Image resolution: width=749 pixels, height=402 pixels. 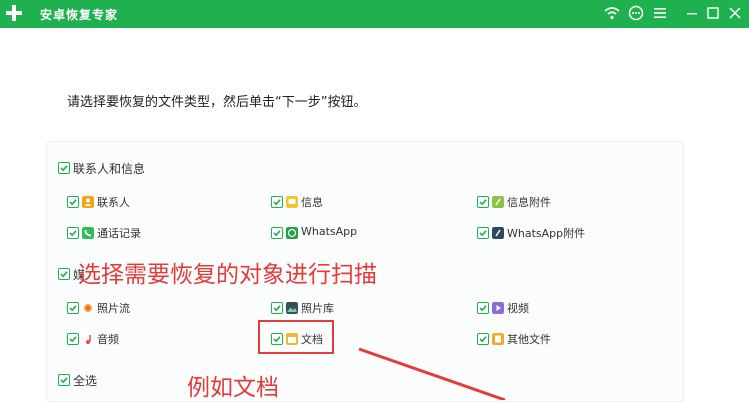 I want to click on whatsapp-label: WhatsApp, so click(x=329, y=231).